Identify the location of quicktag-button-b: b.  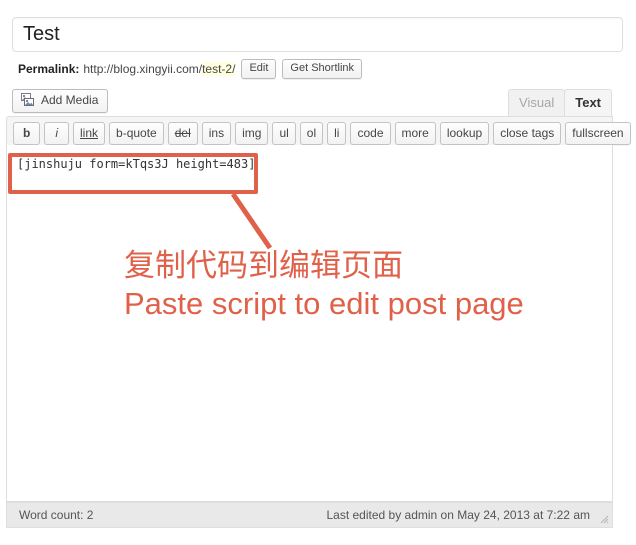
(27, 133).